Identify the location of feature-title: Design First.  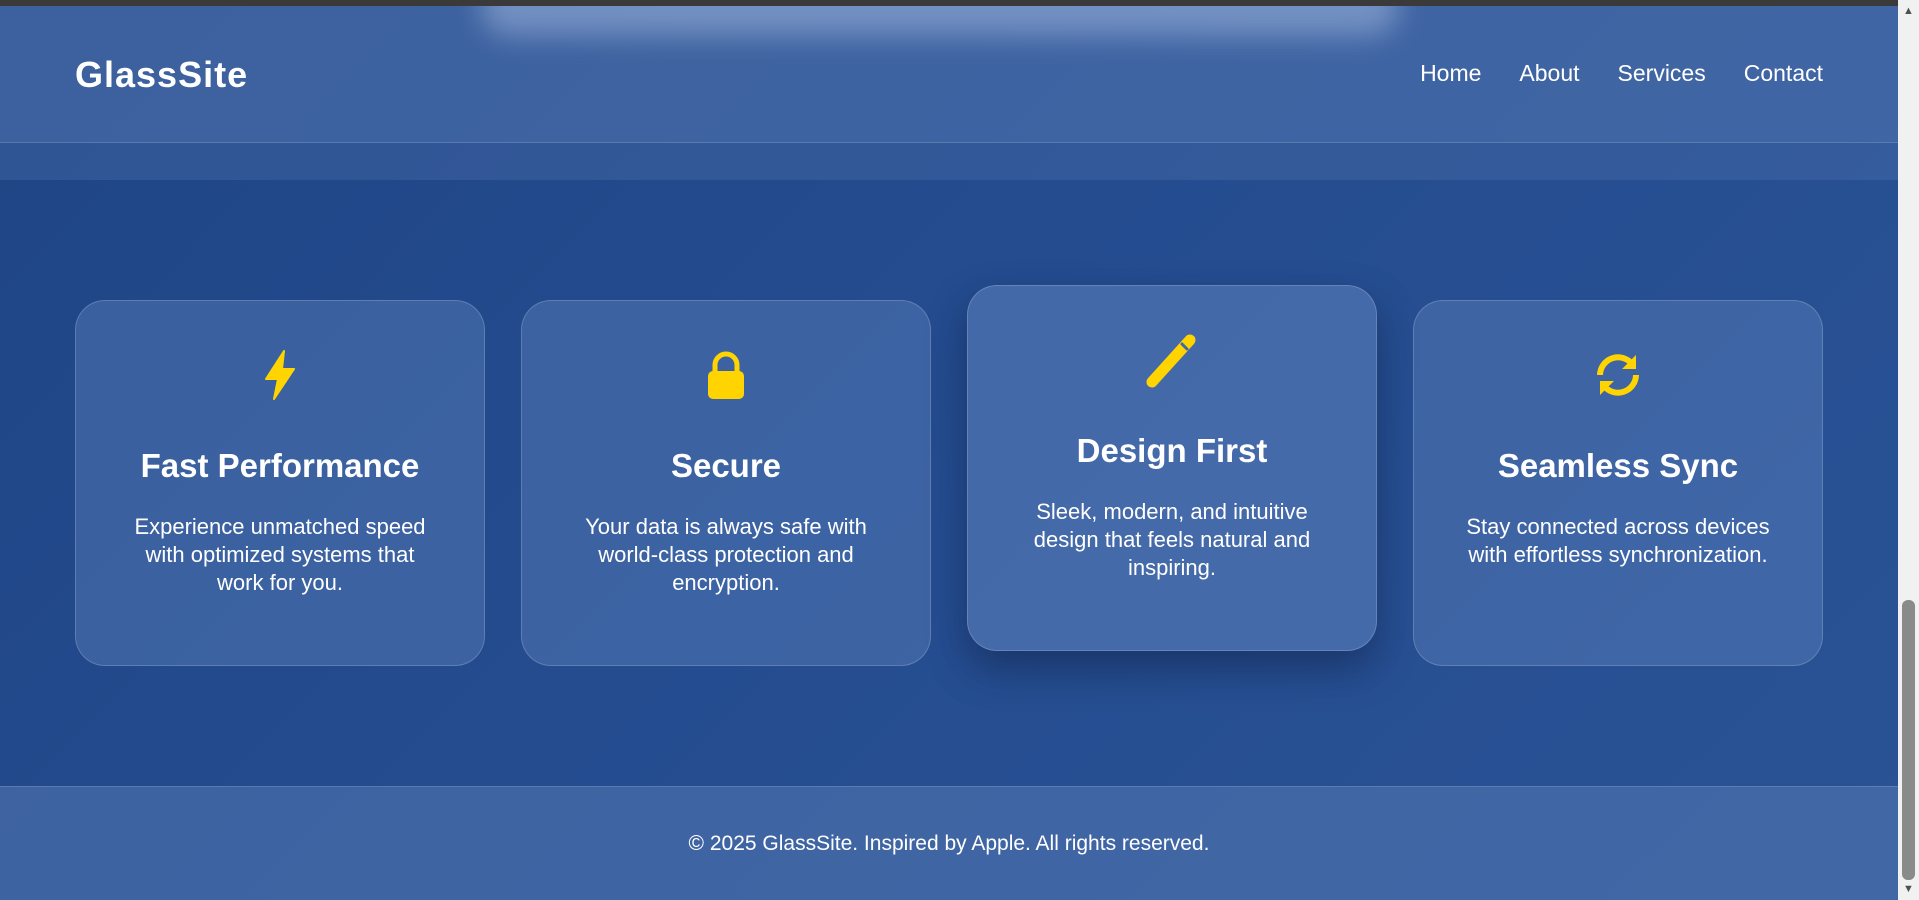
(1172, 450).